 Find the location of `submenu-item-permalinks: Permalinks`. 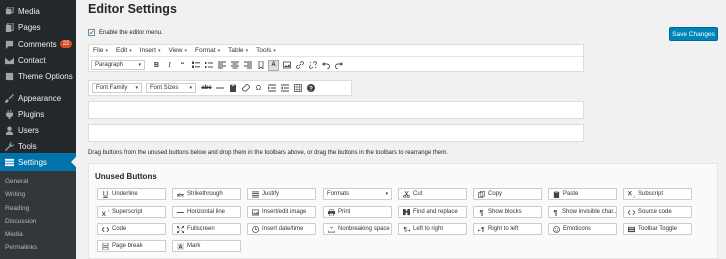

submenu-item-permalinks: Permalinks is located at coordinates (21, 247).